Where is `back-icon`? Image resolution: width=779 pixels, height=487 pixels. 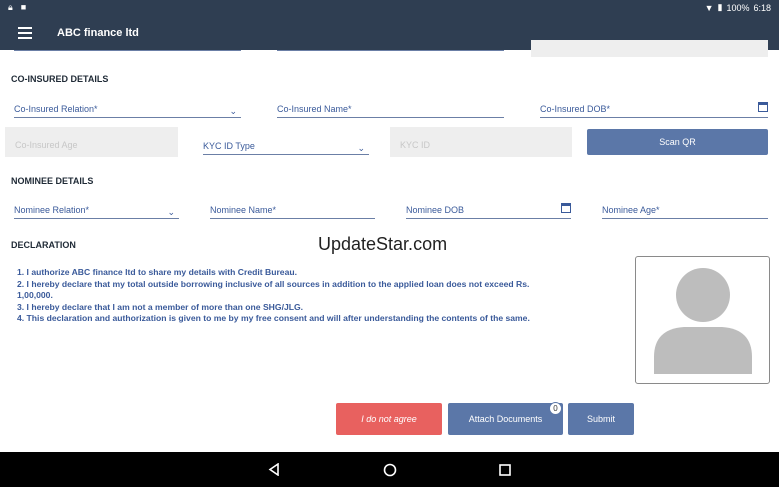
back-icon is located at coordinates (274, 469).